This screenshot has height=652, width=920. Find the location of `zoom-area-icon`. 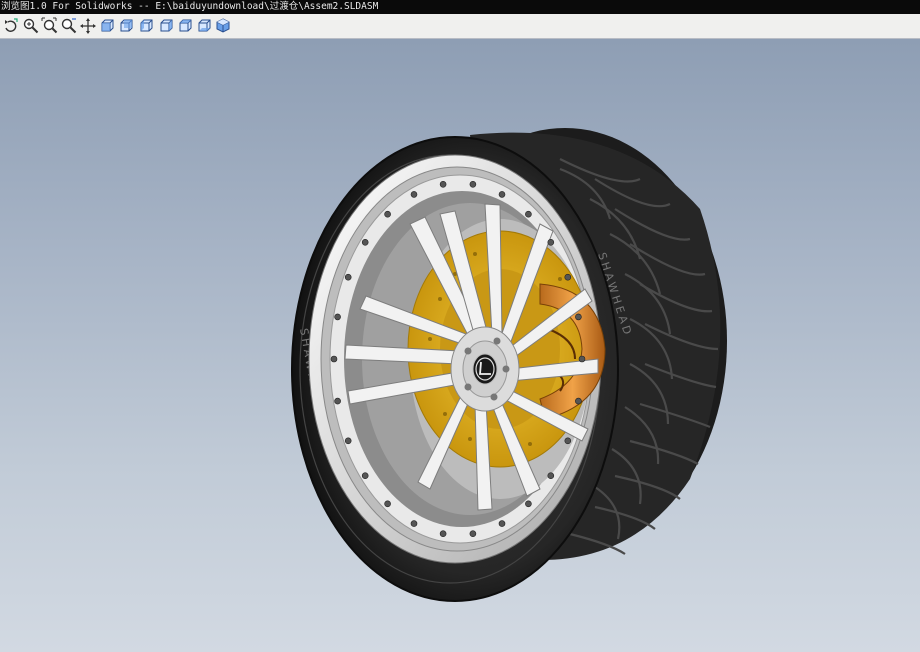

zoom-area-icon is located at coordinates (69, 26).